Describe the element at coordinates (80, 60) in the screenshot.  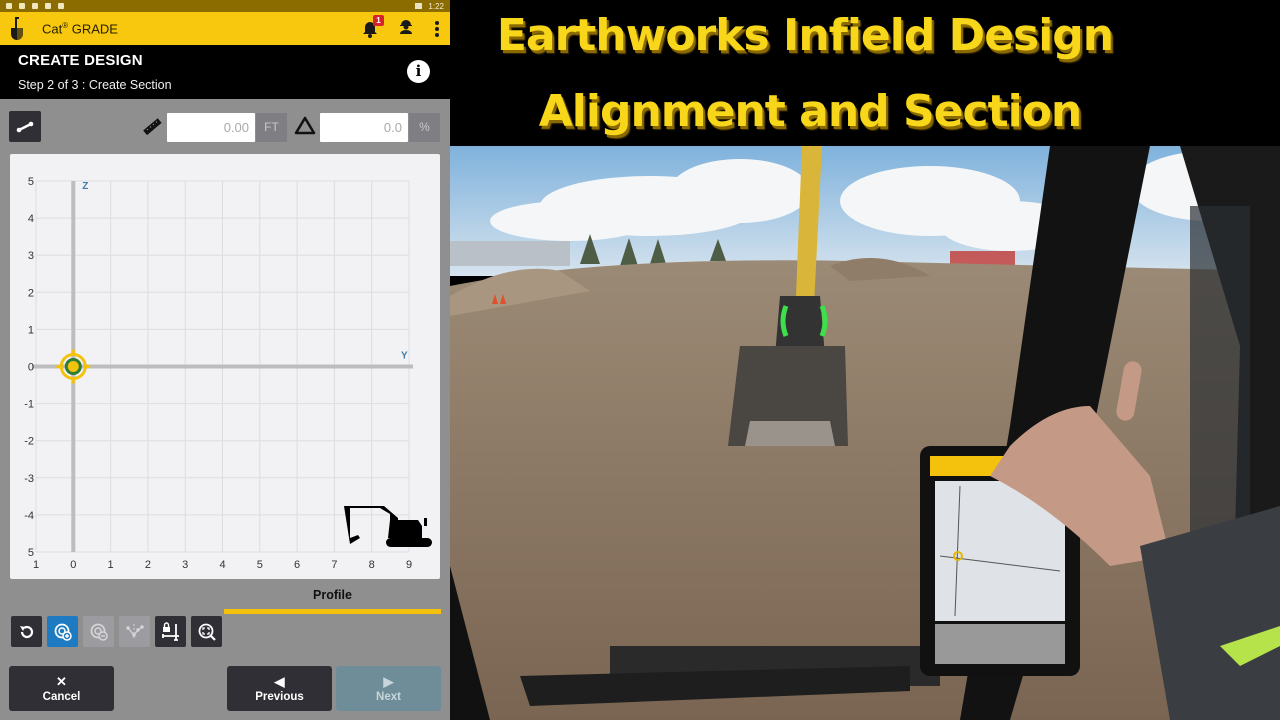
I see `page-title: CREATE DESIGN` at that location.